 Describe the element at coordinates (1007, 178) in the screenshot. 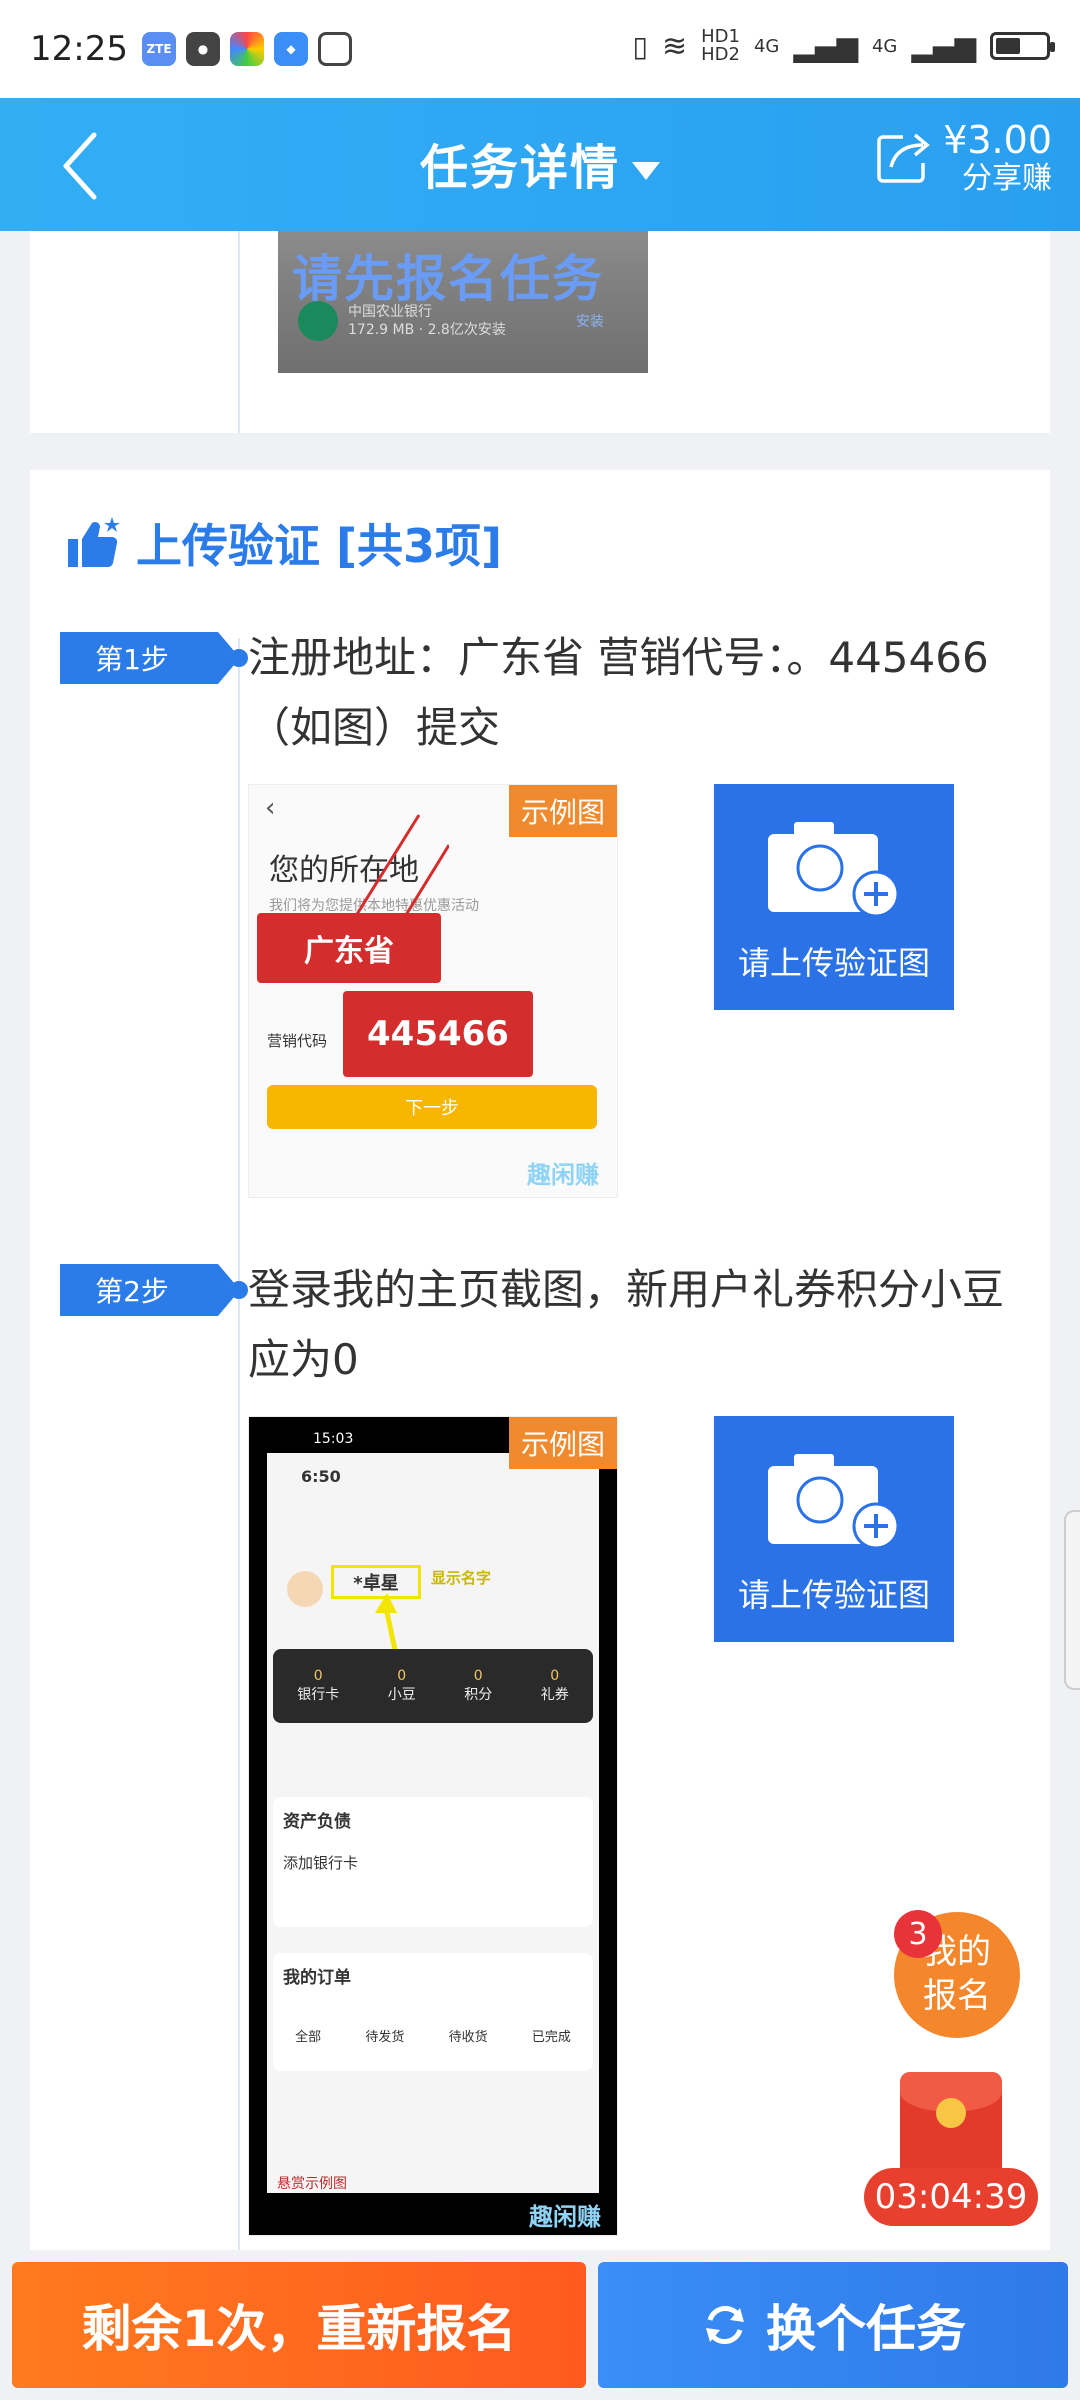

I see `share-label: 分享赚` at that location.